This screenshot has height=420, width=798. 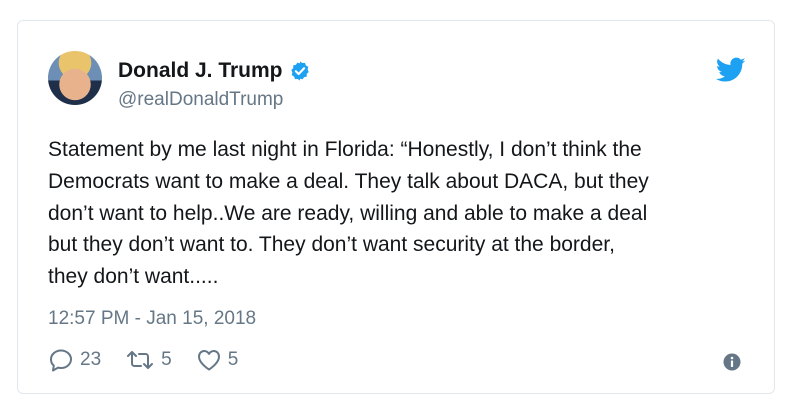 I want to click on author-handle: @realDonaldTrump, so click(x=200, y=100).